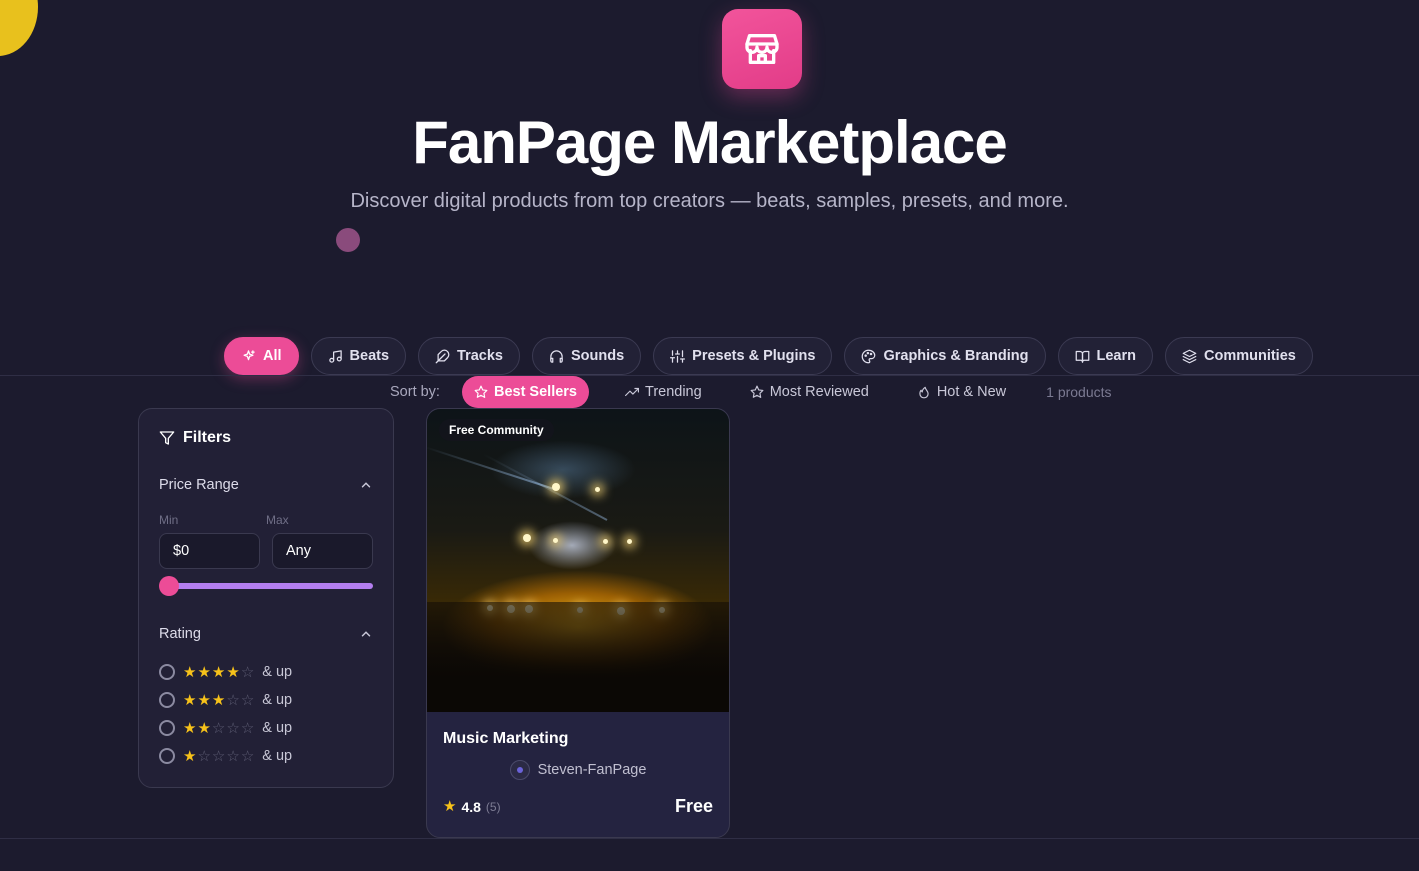 The width and height of the screenshot is (1419, 871). I want to click on filters-title: Filters, so click(207, 437).